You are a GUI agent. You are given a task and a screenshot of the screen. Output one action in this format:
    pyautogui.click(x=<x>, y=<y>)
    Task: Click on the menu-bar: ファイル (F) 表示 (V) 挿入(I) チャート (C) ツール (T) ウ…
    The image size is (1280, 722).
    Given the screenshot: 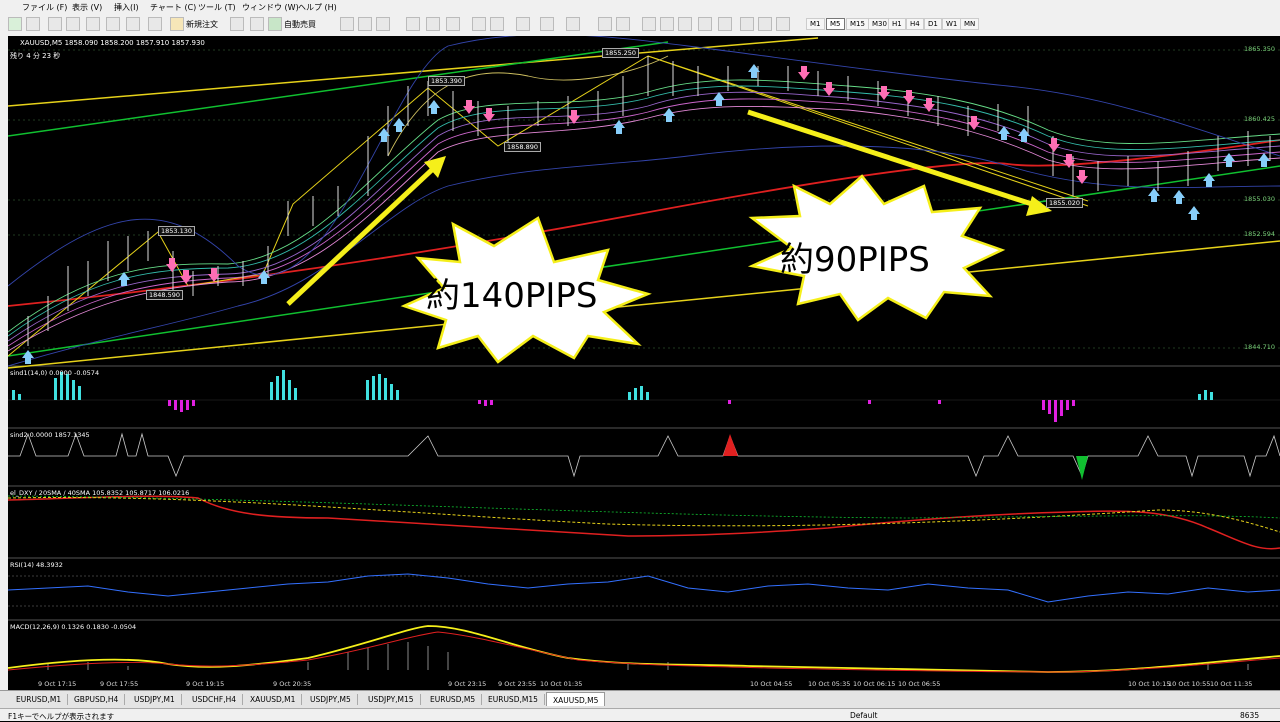 What is the action you would take?
    pyautogui.click(x=640, y=7)
    